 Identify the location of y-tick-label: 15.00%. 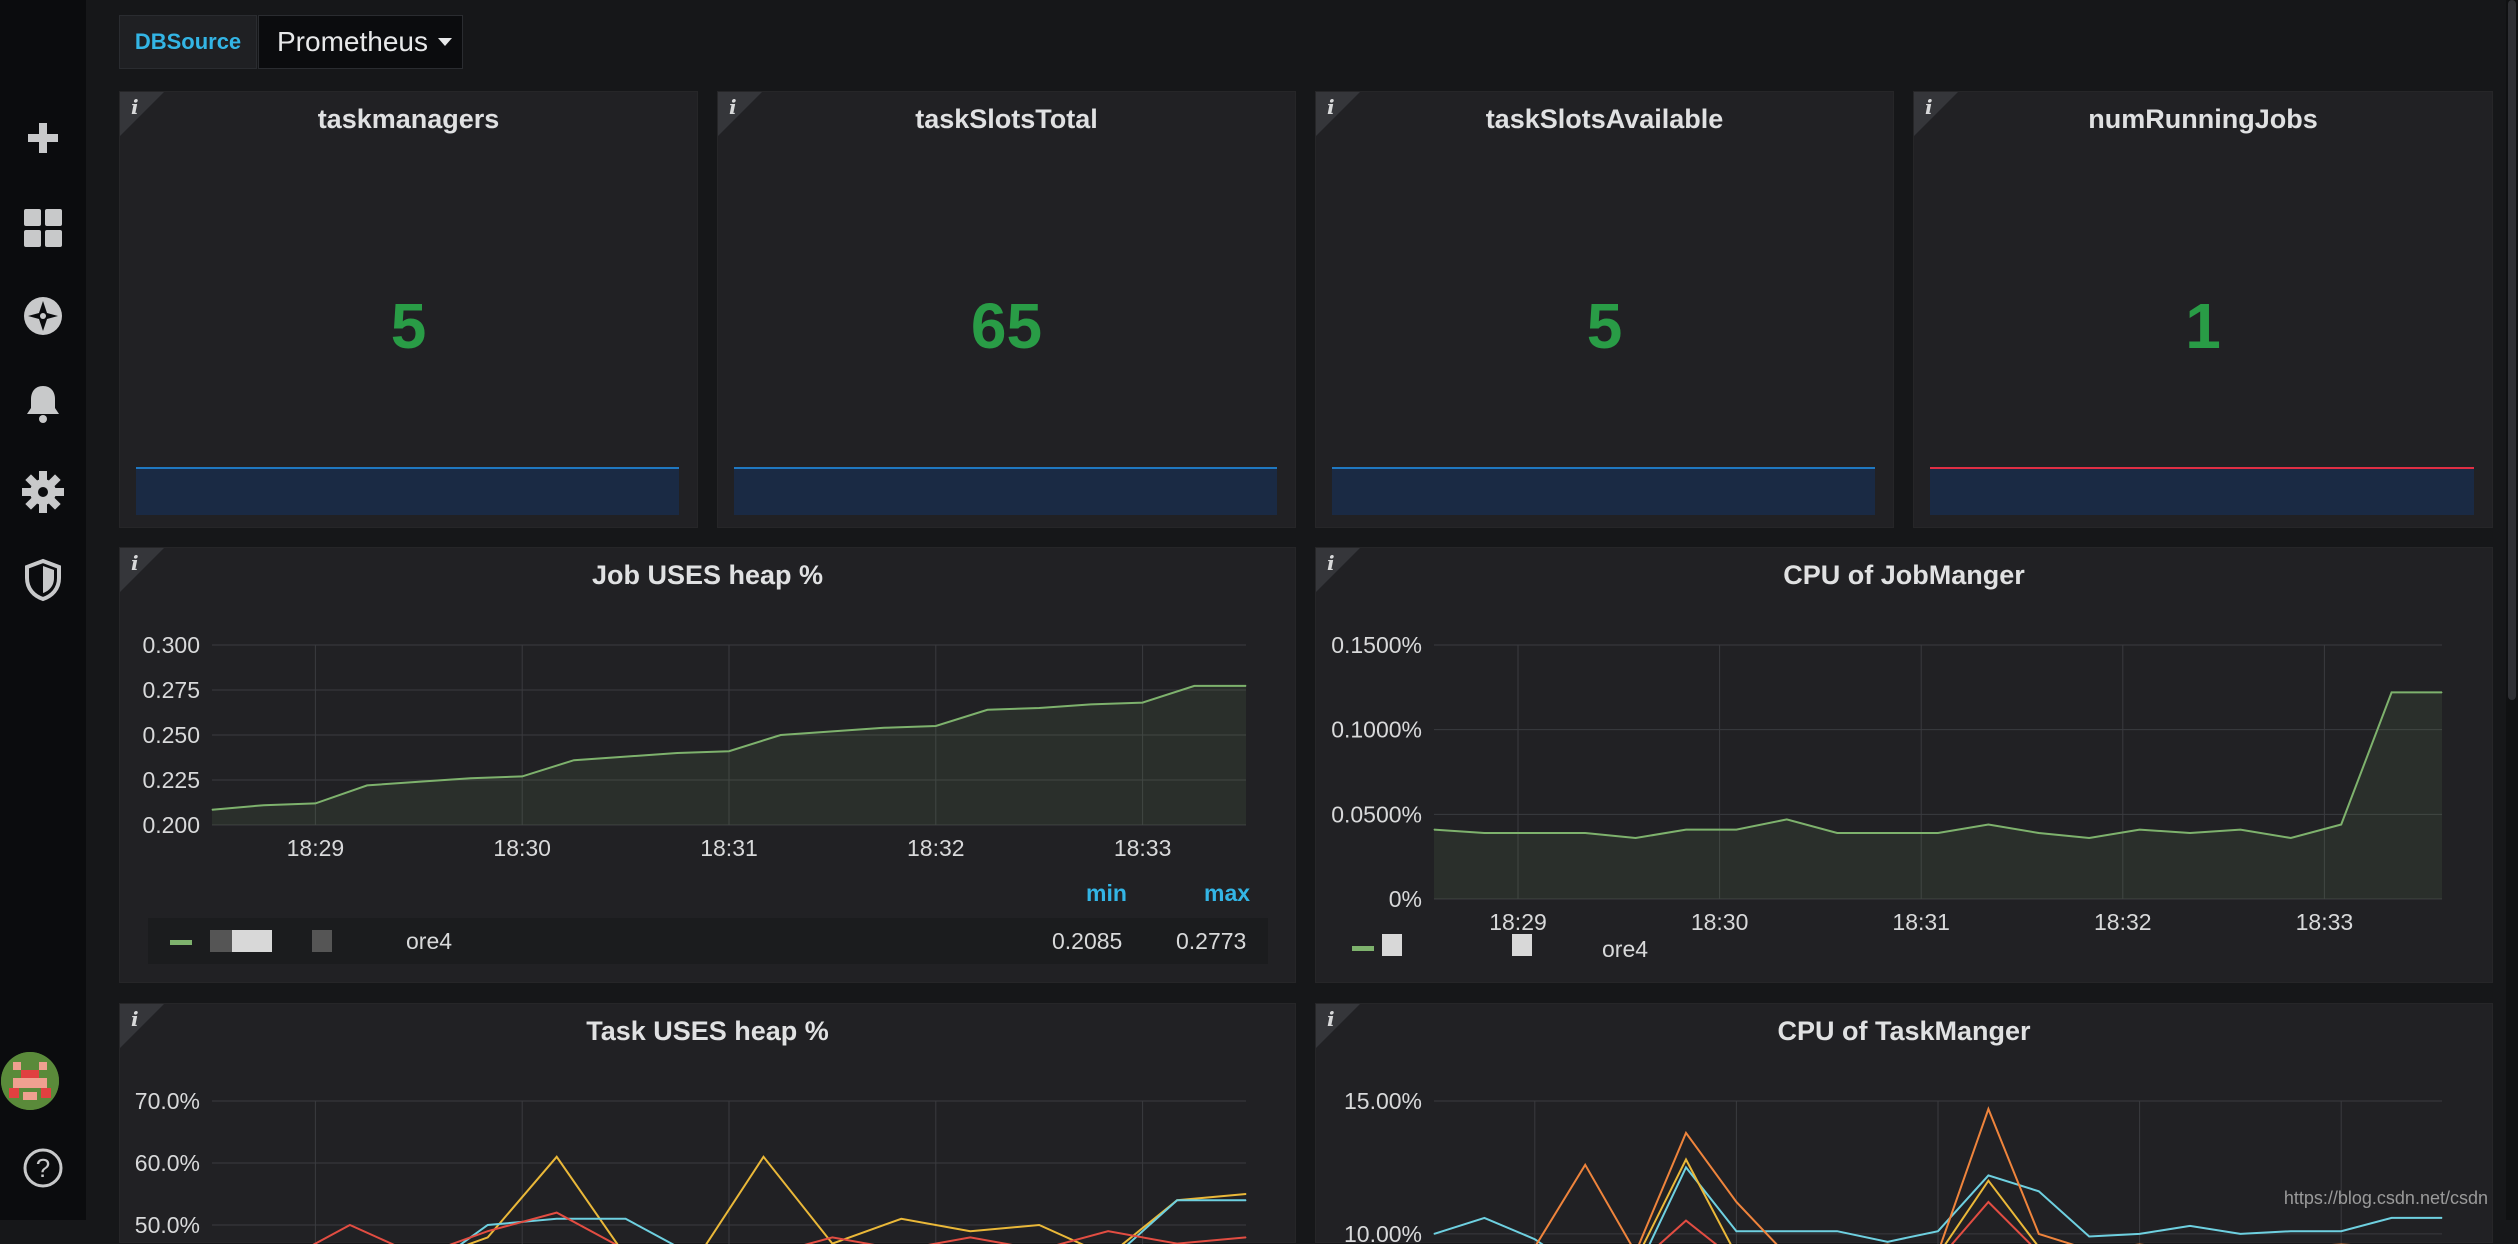
(1383, 1101).